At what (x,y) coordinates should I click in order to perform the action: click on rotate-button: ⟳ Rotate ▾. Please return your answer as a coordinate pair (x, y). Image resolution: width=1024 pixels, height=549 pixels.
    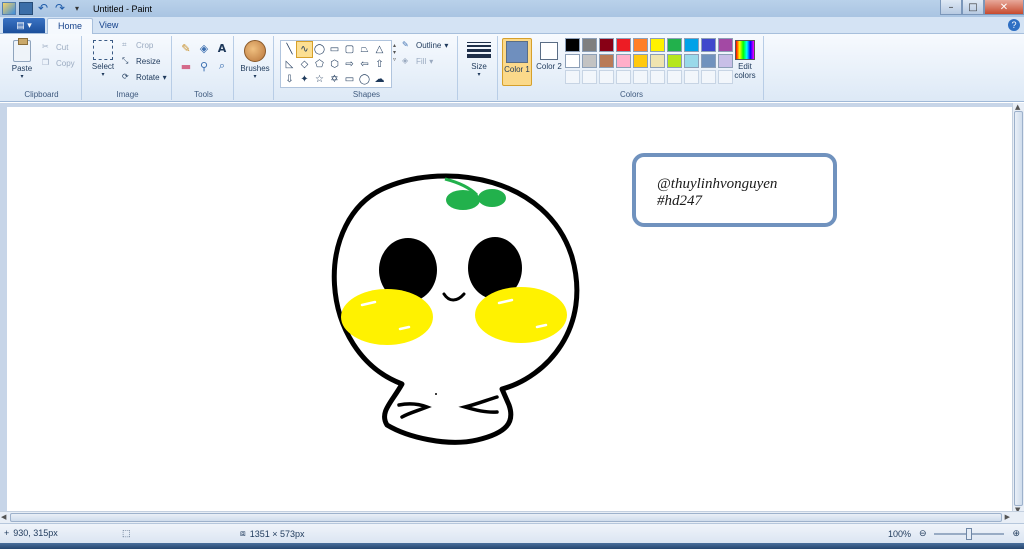
    Looking at the image, I should click on (144, 77).